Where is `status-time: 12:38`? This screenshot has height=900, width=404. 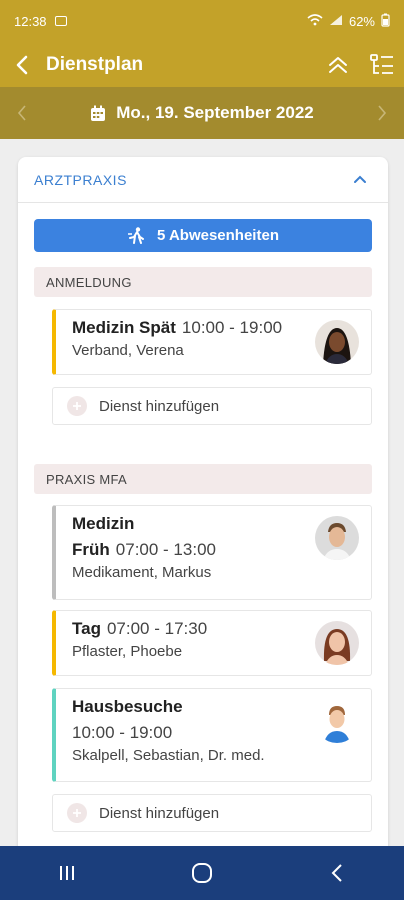 status-time: 12:38 is located at coordinates (30, 21).